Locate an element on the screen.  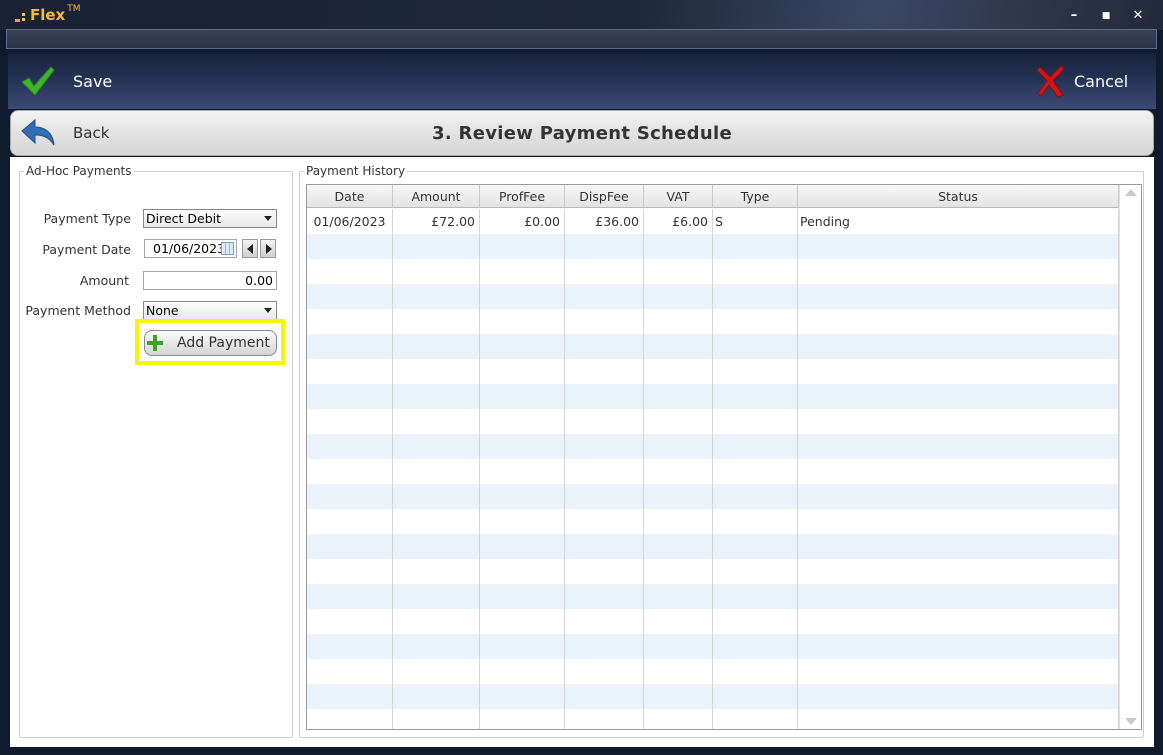
page-title: 3. Review Payment Schedule is located at coordinates (582, 133).